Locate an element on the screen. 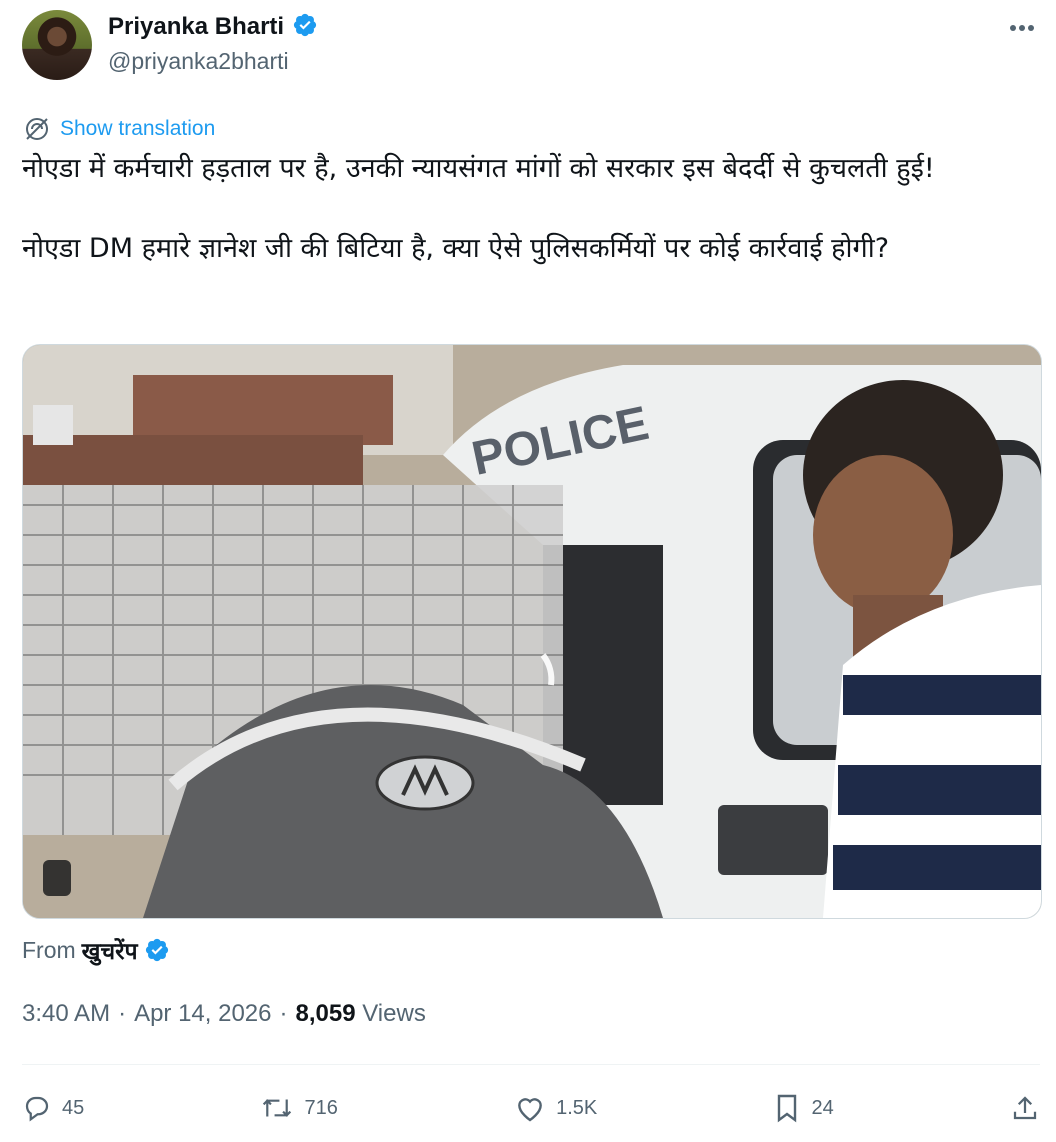 The width and height of the screenshot is (1056, 1142). from-label: From is located at coordinates (49, 949).